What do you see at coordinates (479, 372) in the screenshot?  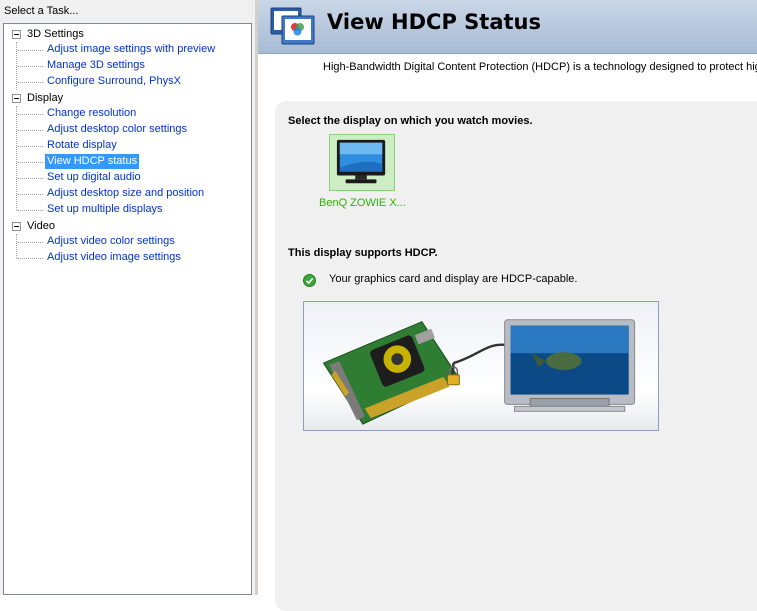 I see `graphics-card-to-display-illustration` at bounding box center [479, 372].